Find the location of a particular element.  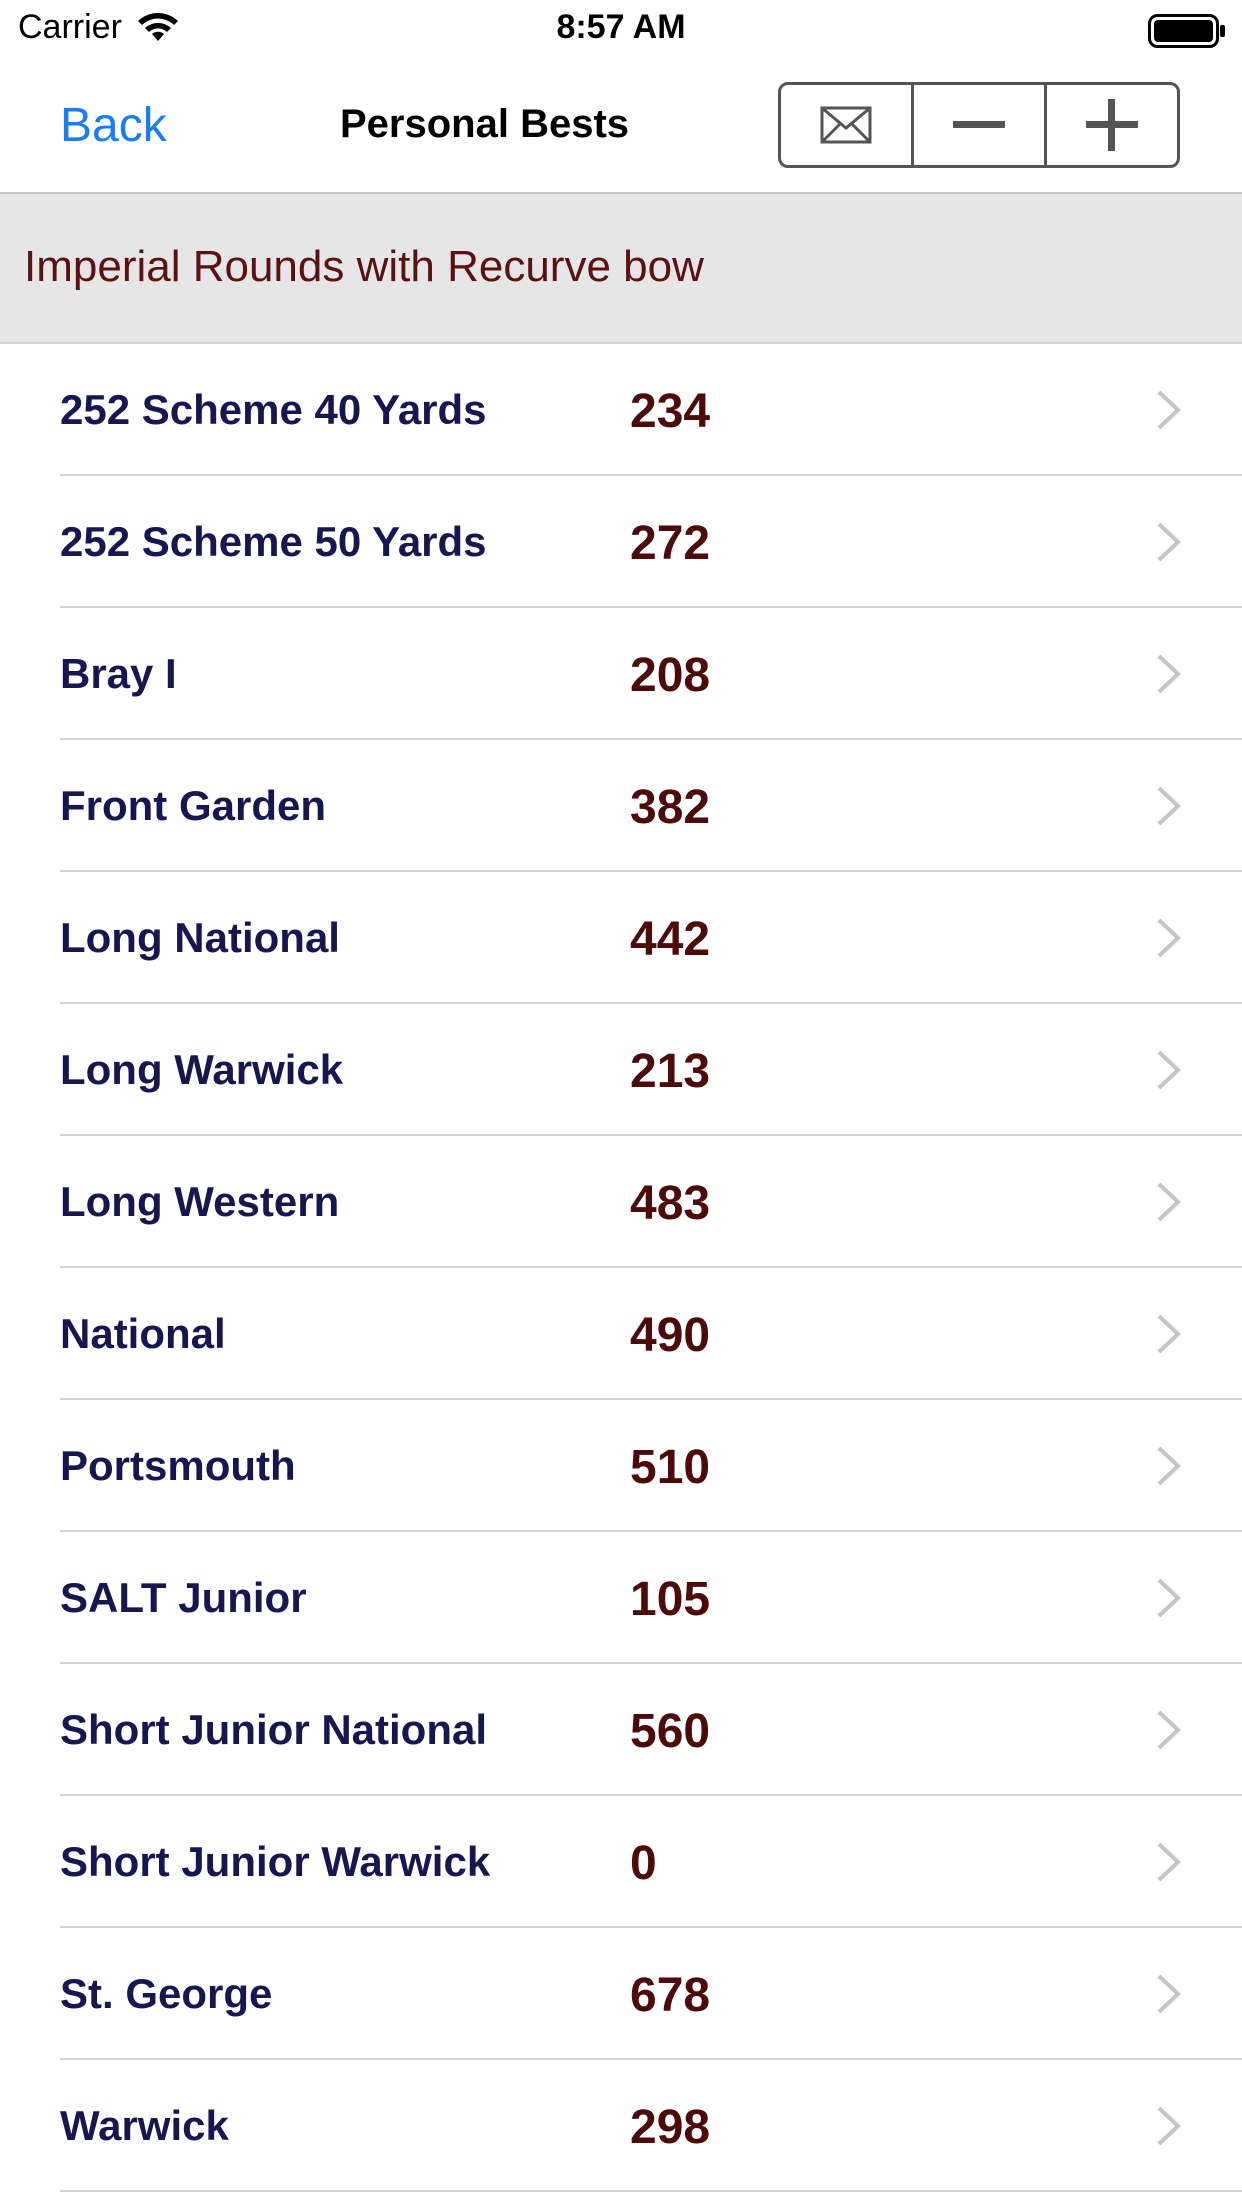

round-name: 252 Scheme 40 Yards is located at coordinates (273, 409).